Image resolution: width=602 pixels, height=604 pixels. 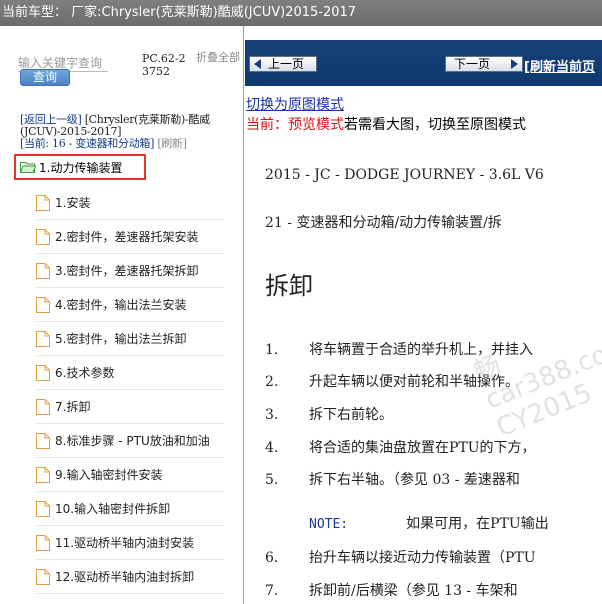 What do you see at coordinates (414, 382) in the screenshot?
I see `step-text: 升起车辆以便对前轮和半轴操作。` at bounding box center [414, 382].